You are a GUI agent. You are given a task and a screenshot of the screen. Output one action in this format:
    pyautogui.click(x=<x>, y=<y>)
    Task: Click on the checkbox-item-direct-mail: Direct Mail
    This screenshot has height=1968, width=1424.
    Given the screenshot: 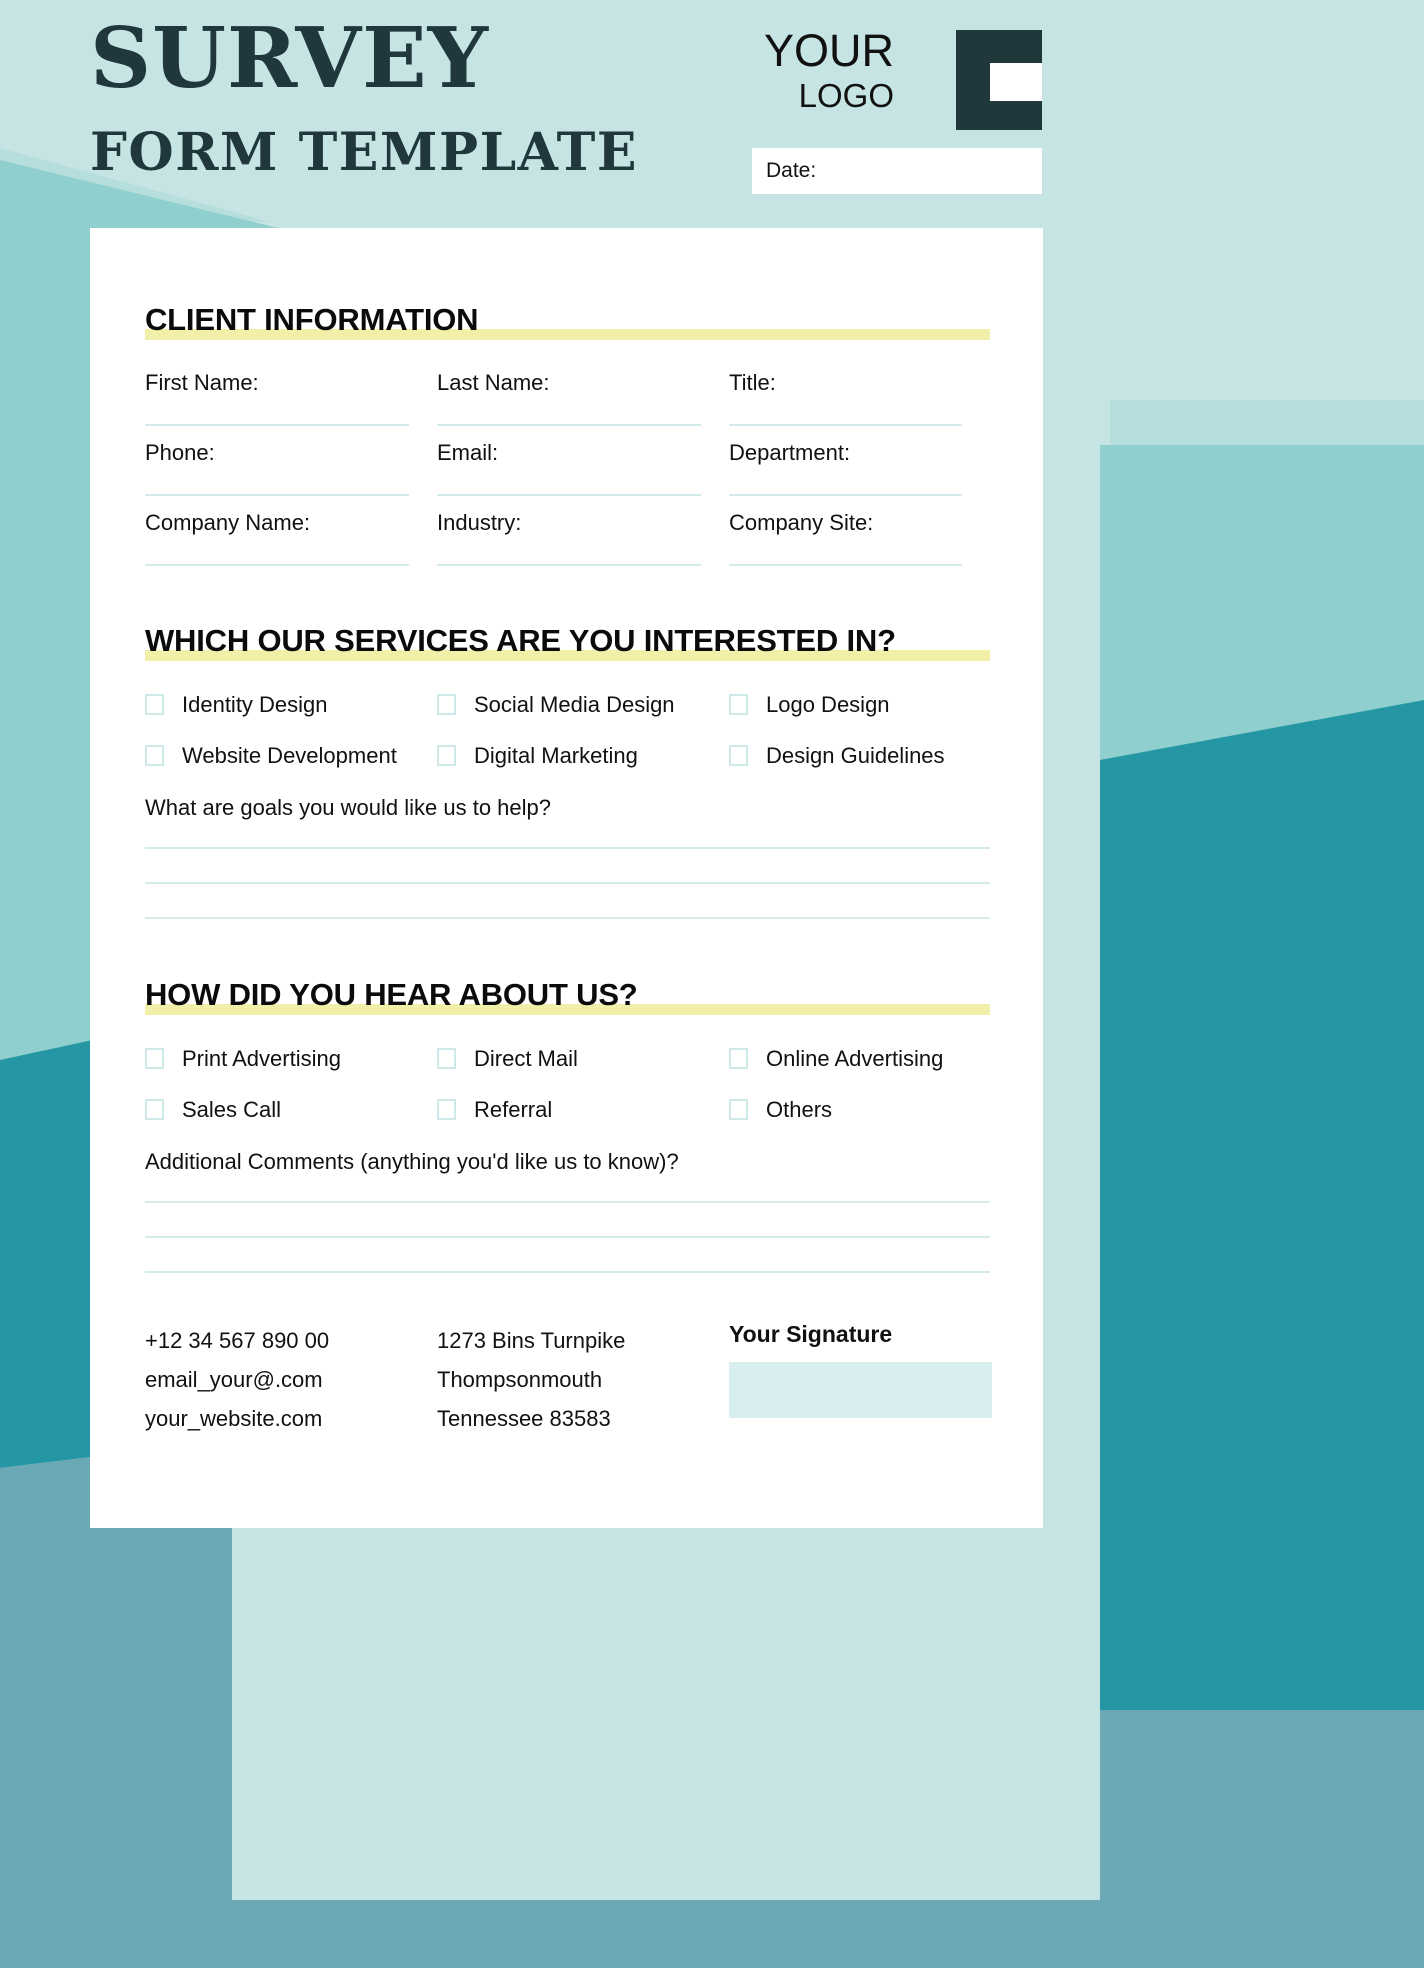 What is the action you would take?
    pyautogui.click(x=583, y=1058)
    